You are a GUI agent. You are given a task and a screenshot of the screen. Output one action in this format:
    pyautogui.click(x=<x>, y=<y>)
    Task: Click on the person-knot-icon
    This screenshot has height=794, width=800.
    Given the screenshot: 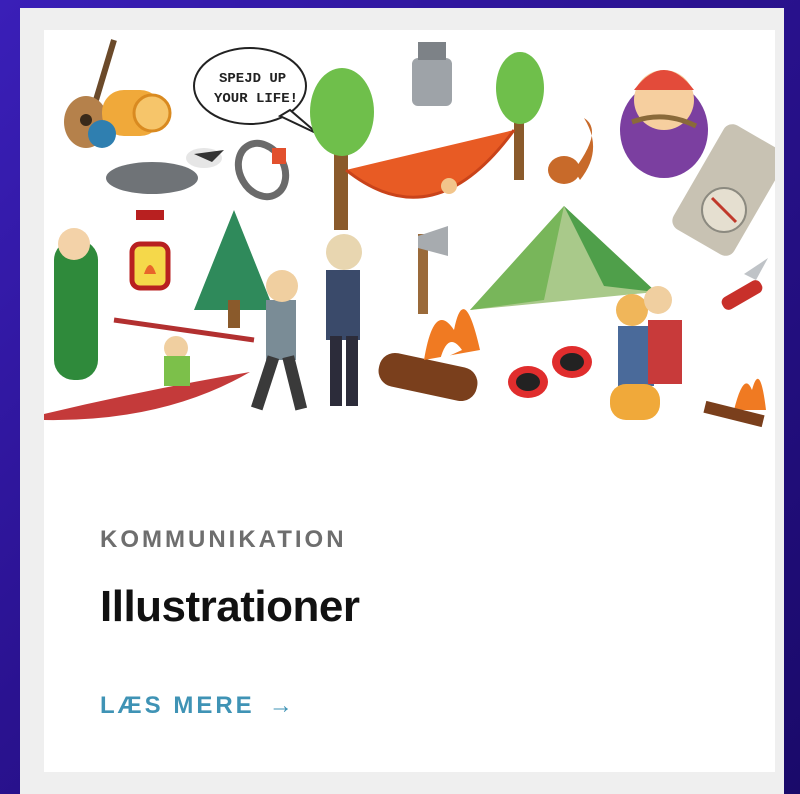 What is the action you would take?
    pyautogui.click(x=664, y=124)
    